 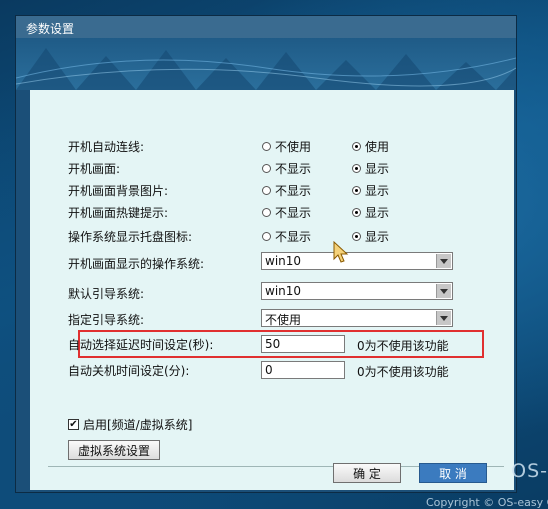 What do you see at coordinates (130, 237) in the screenshot?
I see `tray-icon-label: 操作系统显示托盘图标:` at bounding box center [130, 237].